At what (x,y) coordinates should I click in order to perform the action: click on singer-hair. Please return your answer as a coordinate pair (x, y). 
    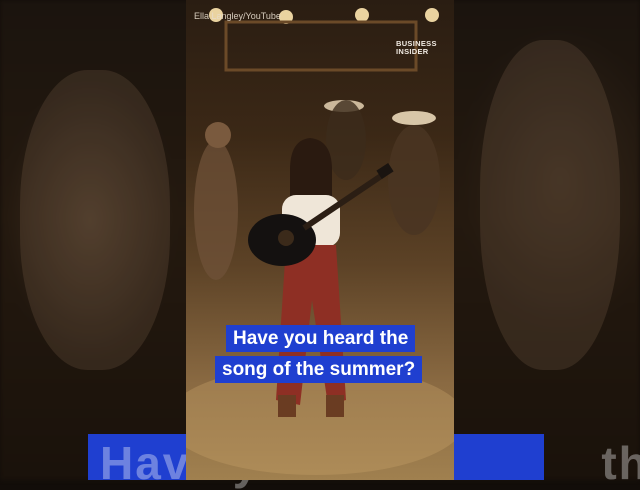
    Looking at the image, I should click on (311, 169).